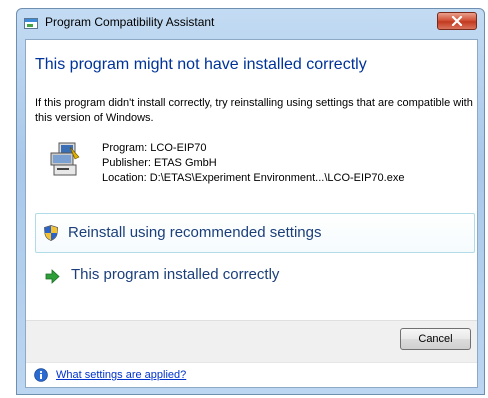 The width and height of the screenshot is (488, 398). I want to click on reinstall-command-label: Reinstall using recommended settings, so click(195, 232).